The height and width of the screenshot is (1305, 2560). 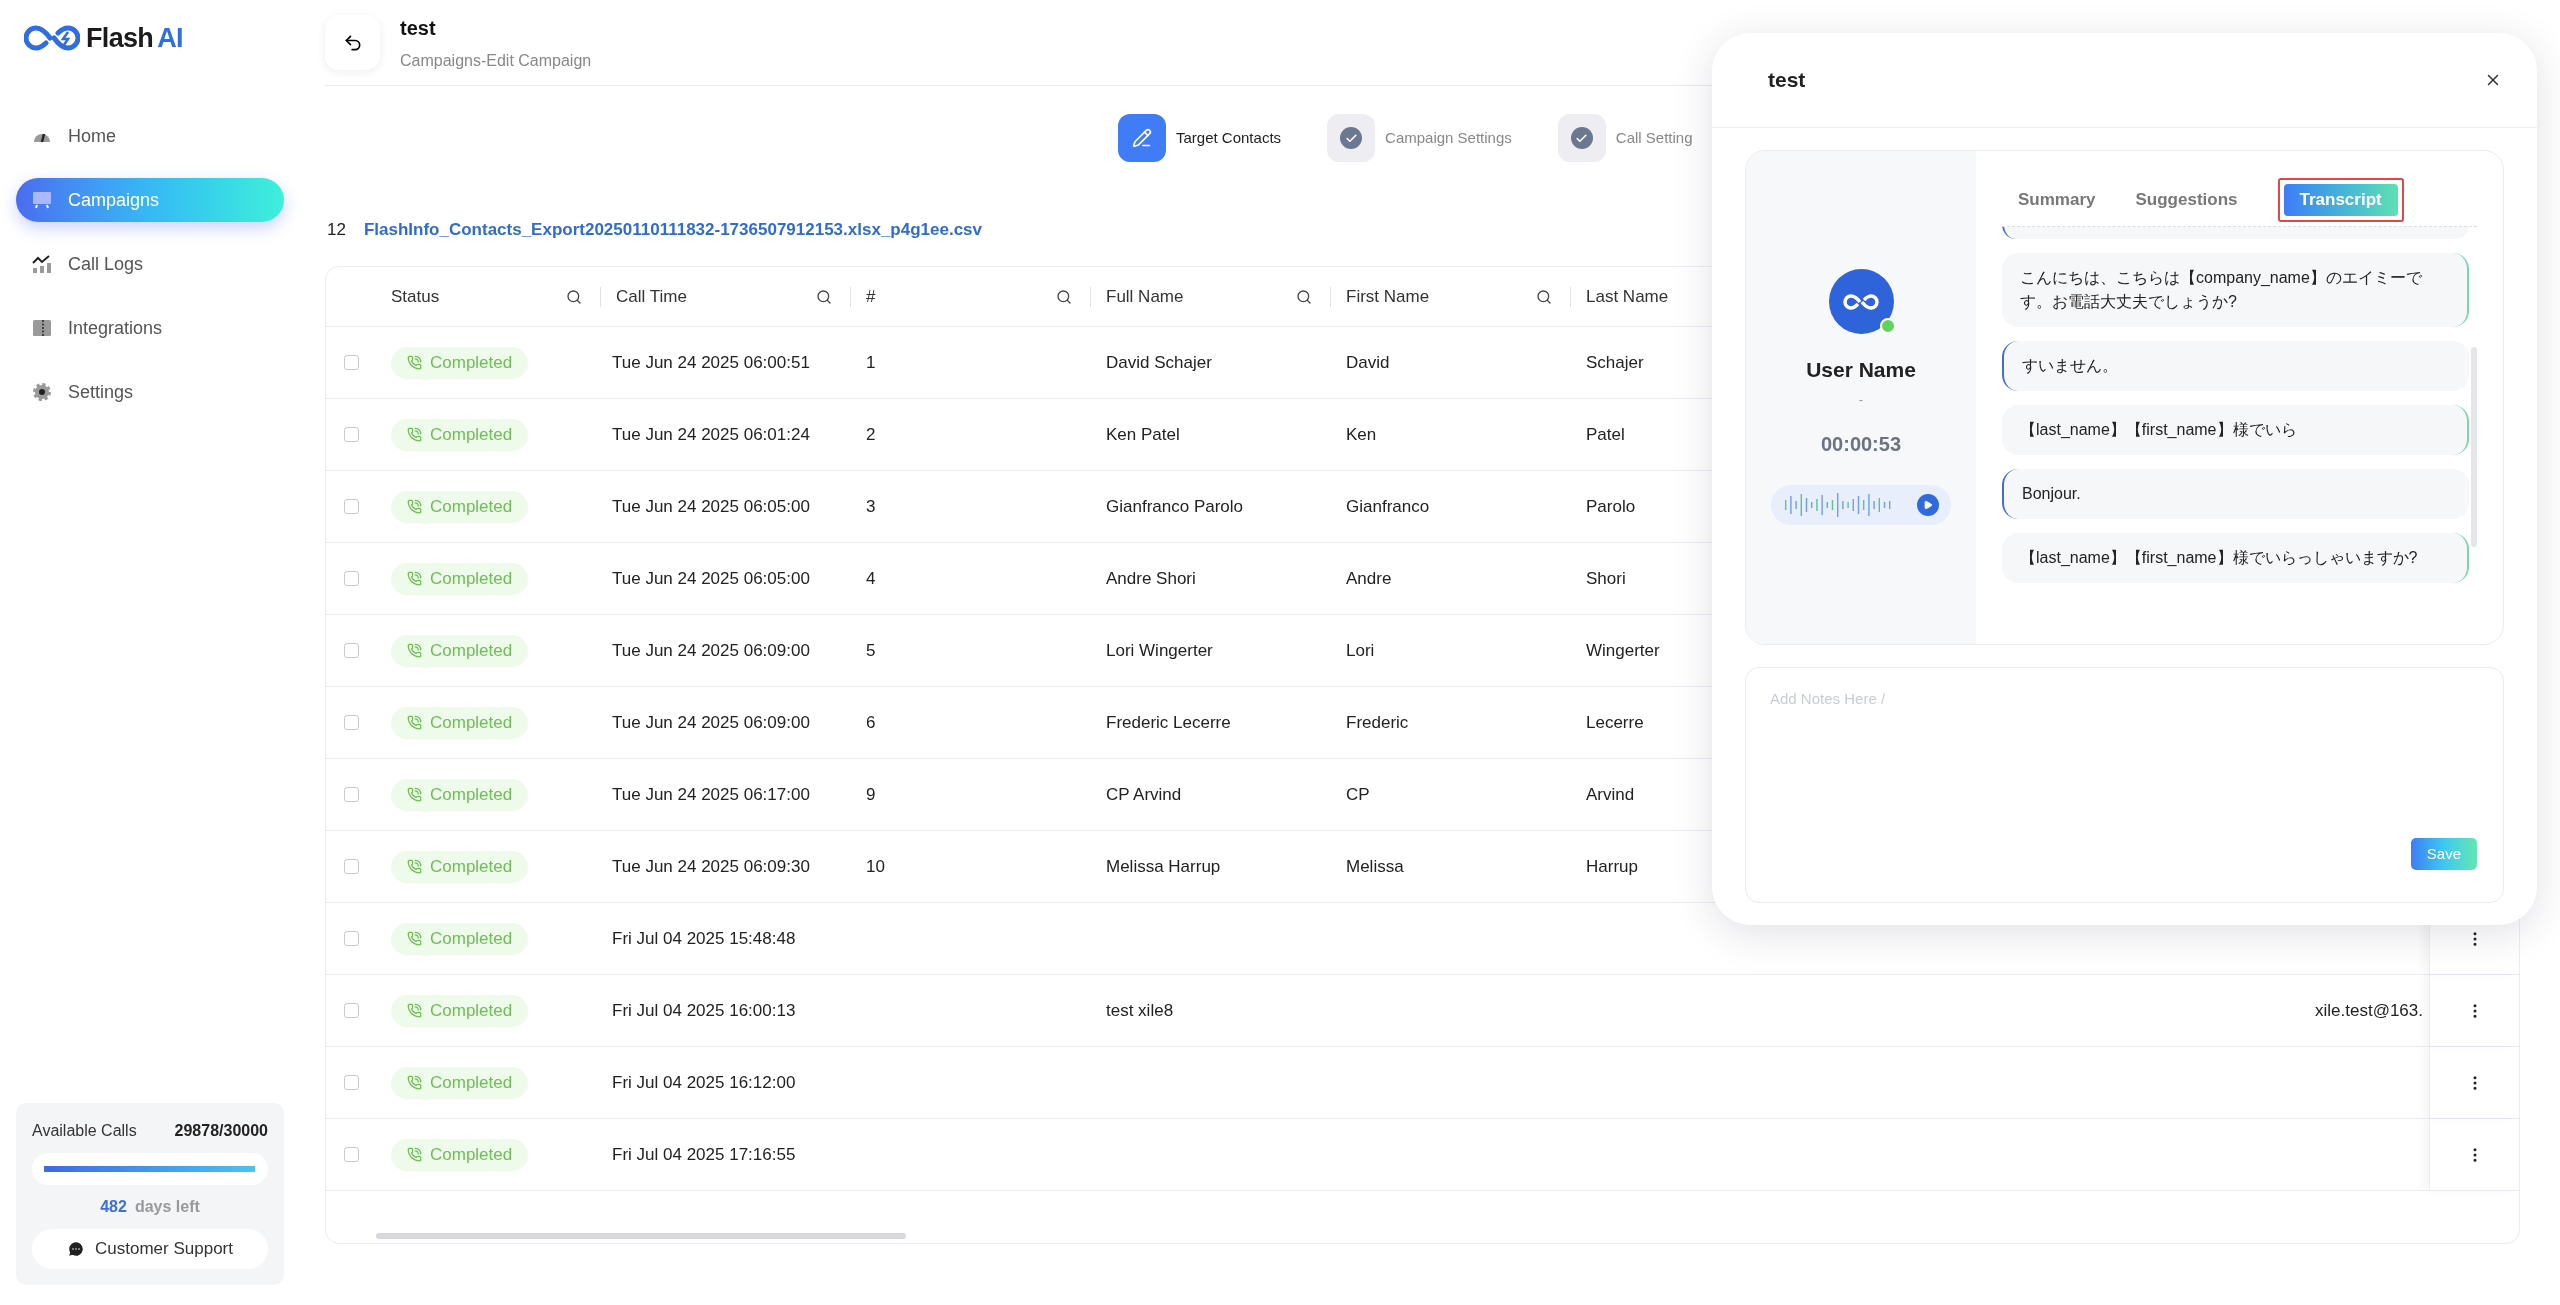 I want to click on email: xile.test@163., so click(x=2369, y=1010).